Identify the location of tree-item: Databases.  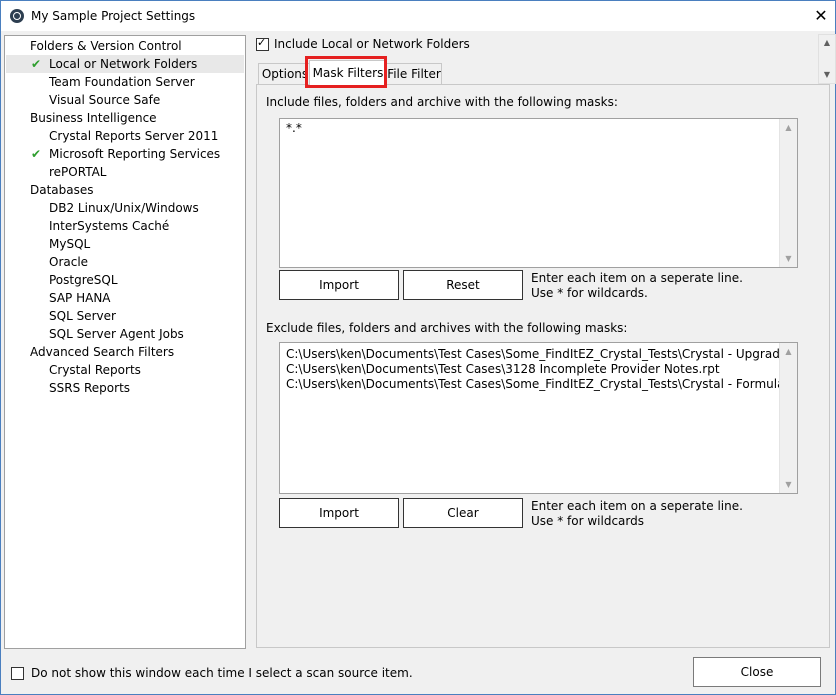
(62, 190).